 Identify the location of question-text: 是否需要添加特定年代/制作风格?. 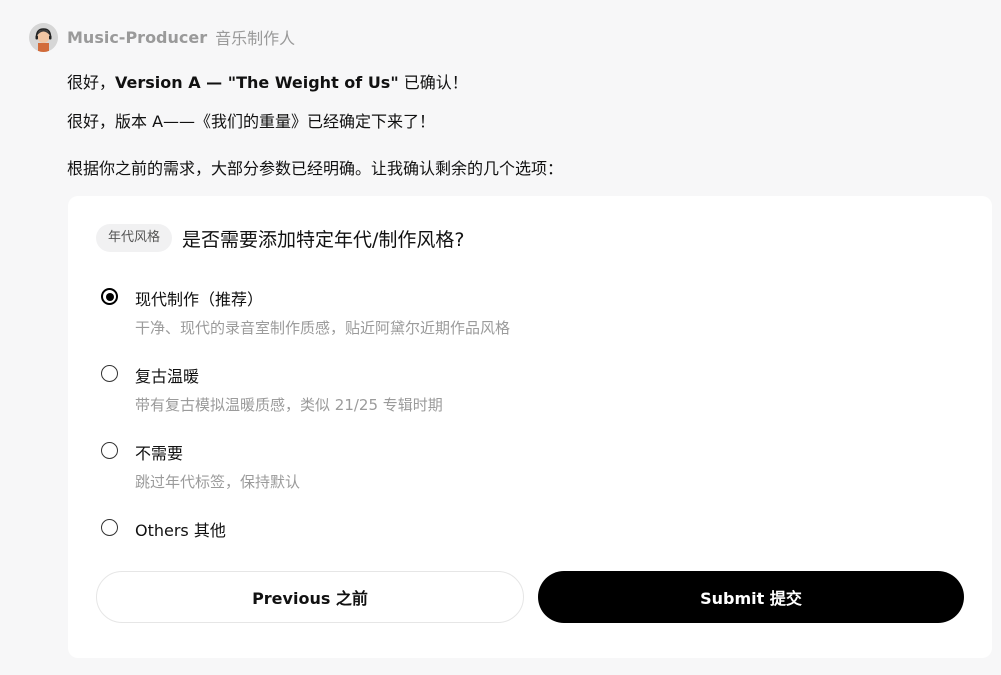
(323, 239).